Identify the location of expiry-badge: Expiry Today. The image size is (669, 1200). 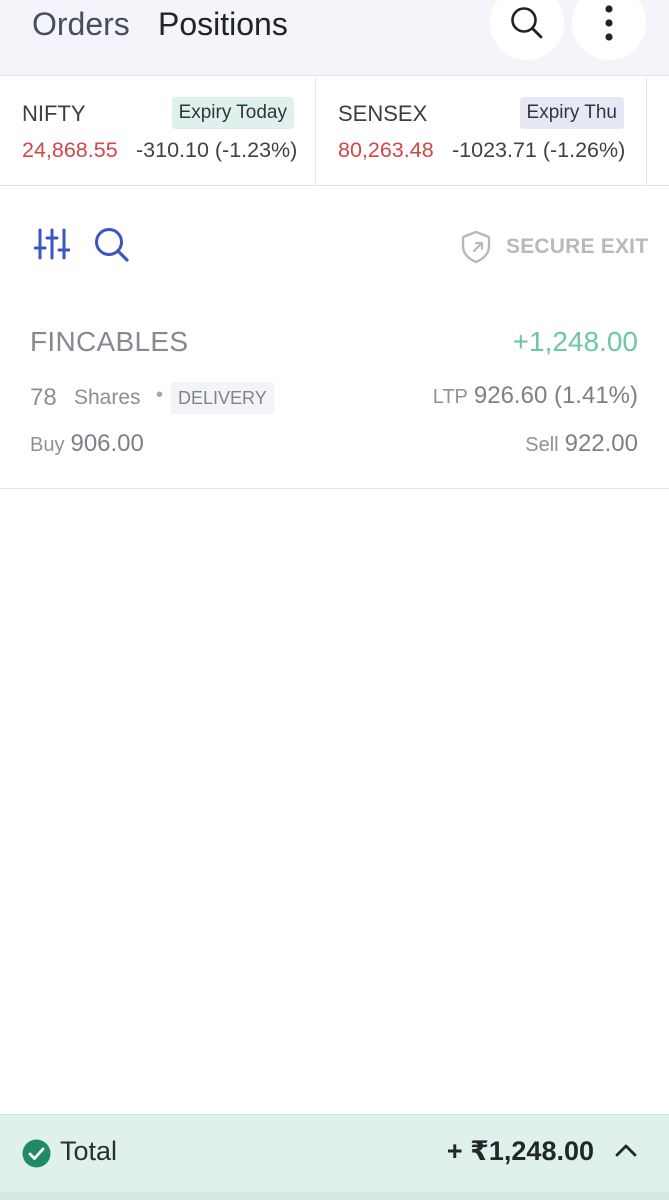
(232, 113).